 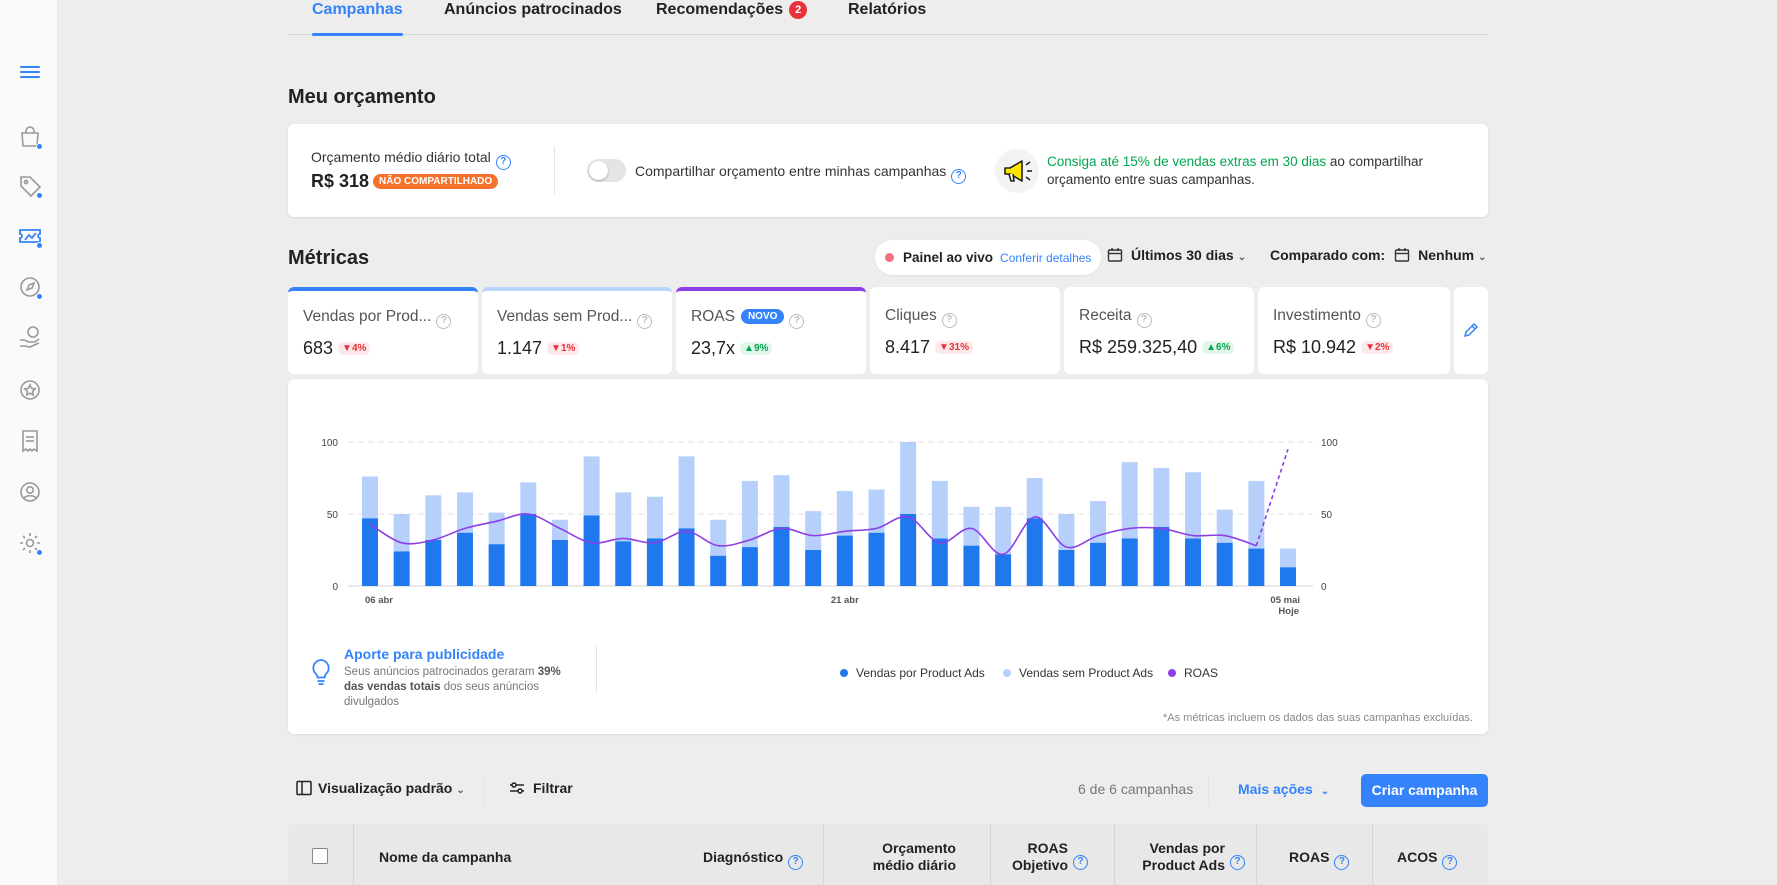 What do you see at coordinates (1324, 587) in the screenshot?
I see `y-tick-label-right: 0` at bounding box center [1324, 587].